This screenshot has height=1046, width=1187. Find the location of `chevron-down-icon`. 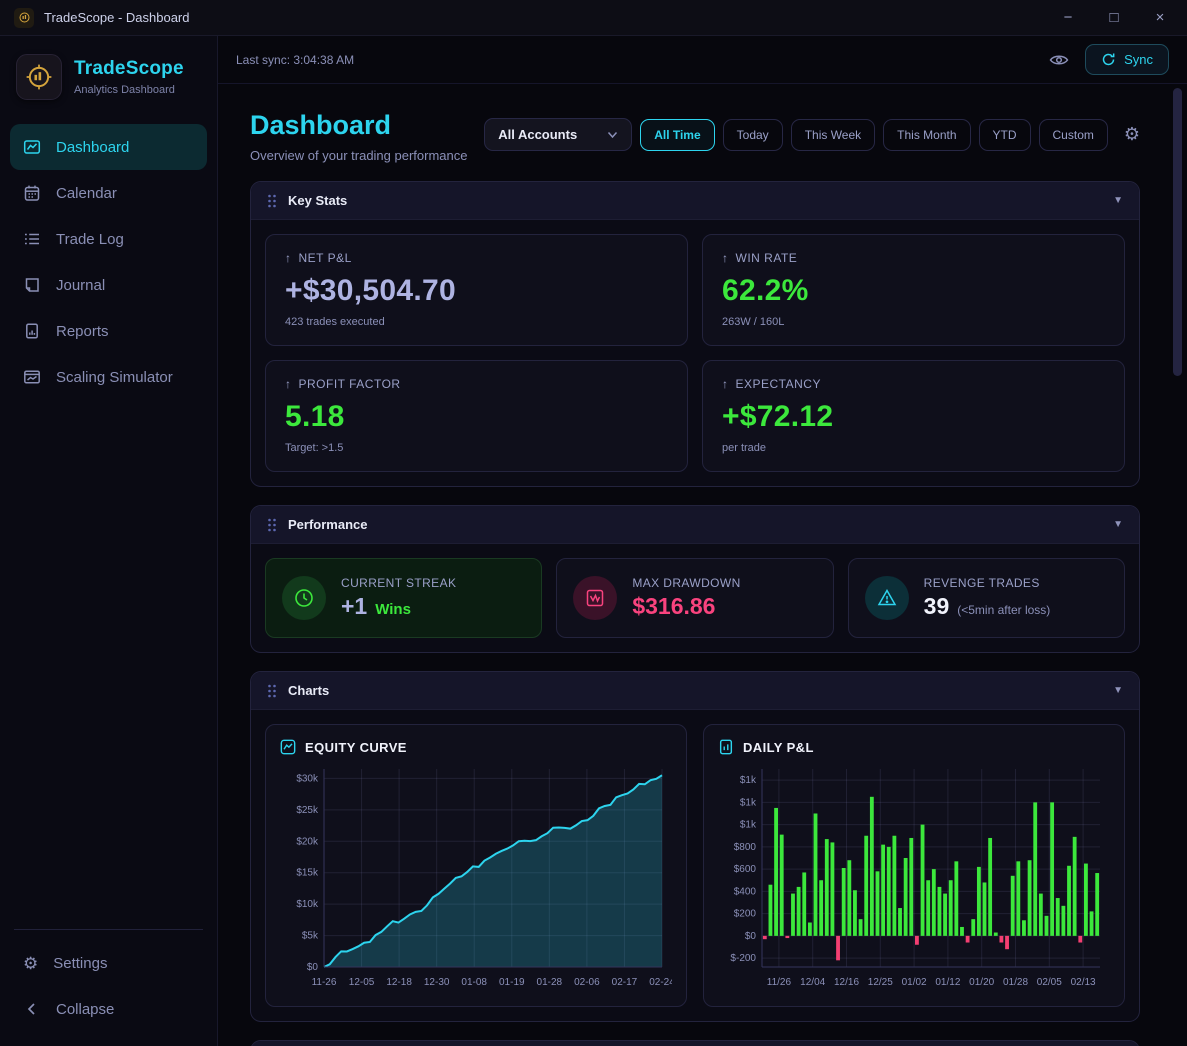

chevron-down-icon is located at coordinates (613, 134).